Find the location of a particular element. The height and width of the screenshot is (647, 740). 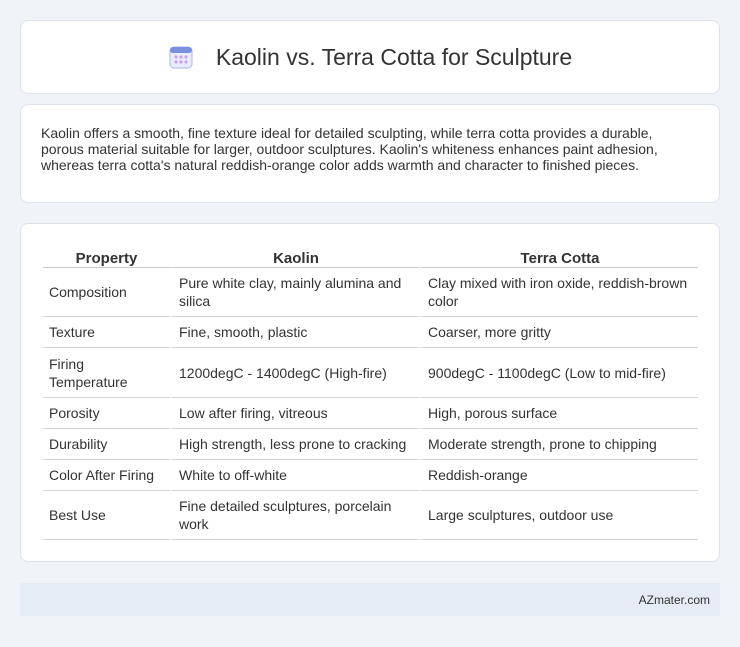

cell-kaolin: High strength, less prone to cracking is located at coordinates (294, 444).